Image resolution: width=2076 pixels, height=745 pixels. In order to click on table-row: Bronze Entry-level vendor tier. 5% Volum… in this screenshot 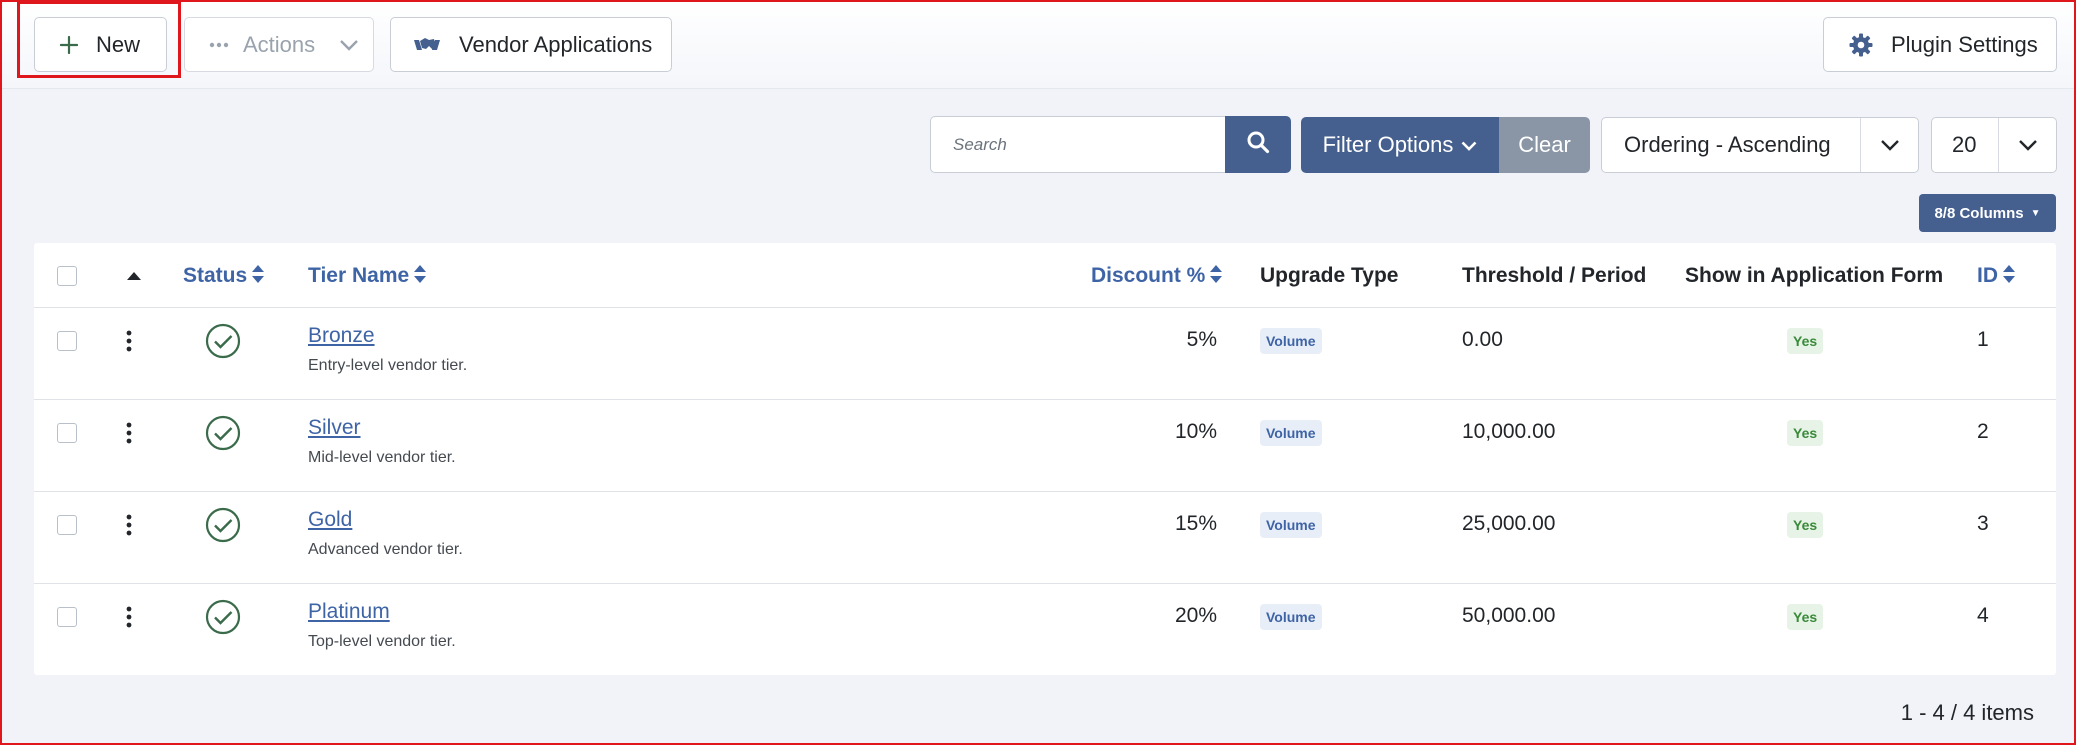, I will do `click(1045, 354)`.